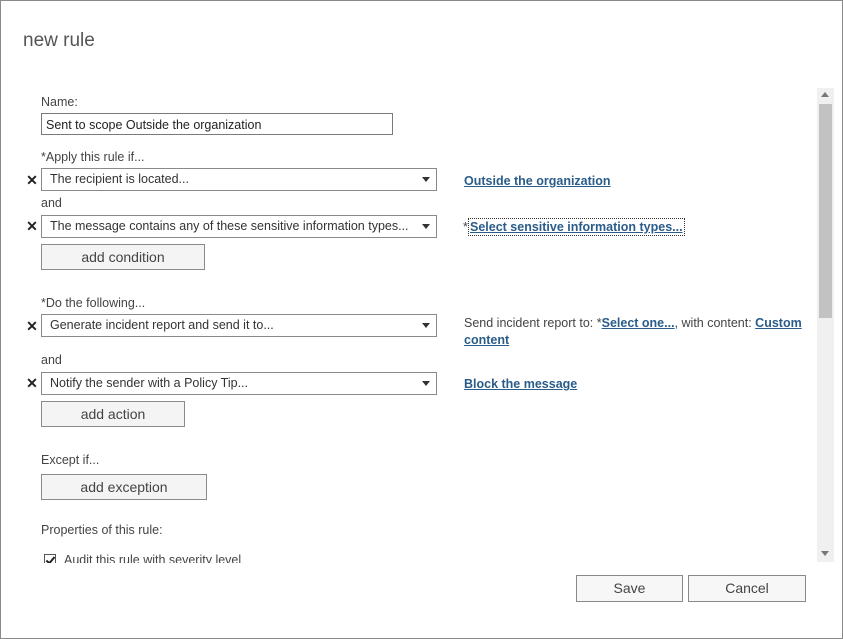  What do you see at coordinates (51, 360) in the screenshot?
I see `and-label-actions: and` at bounding box center [51, 360].